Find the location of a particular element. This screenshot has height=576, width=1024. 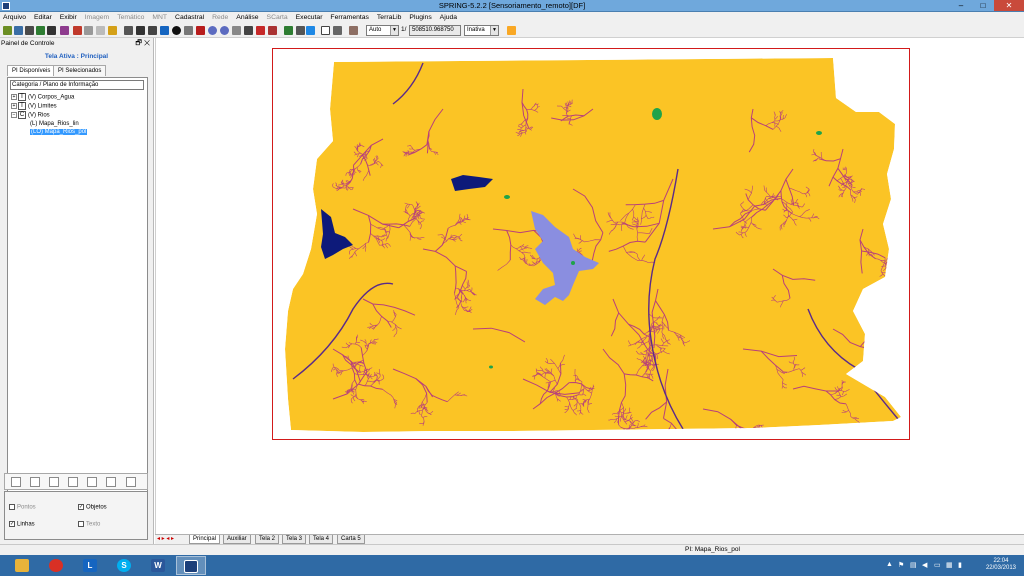

tab-pi-selecionados: PI Selecionados is located at coordinates (80, 70).